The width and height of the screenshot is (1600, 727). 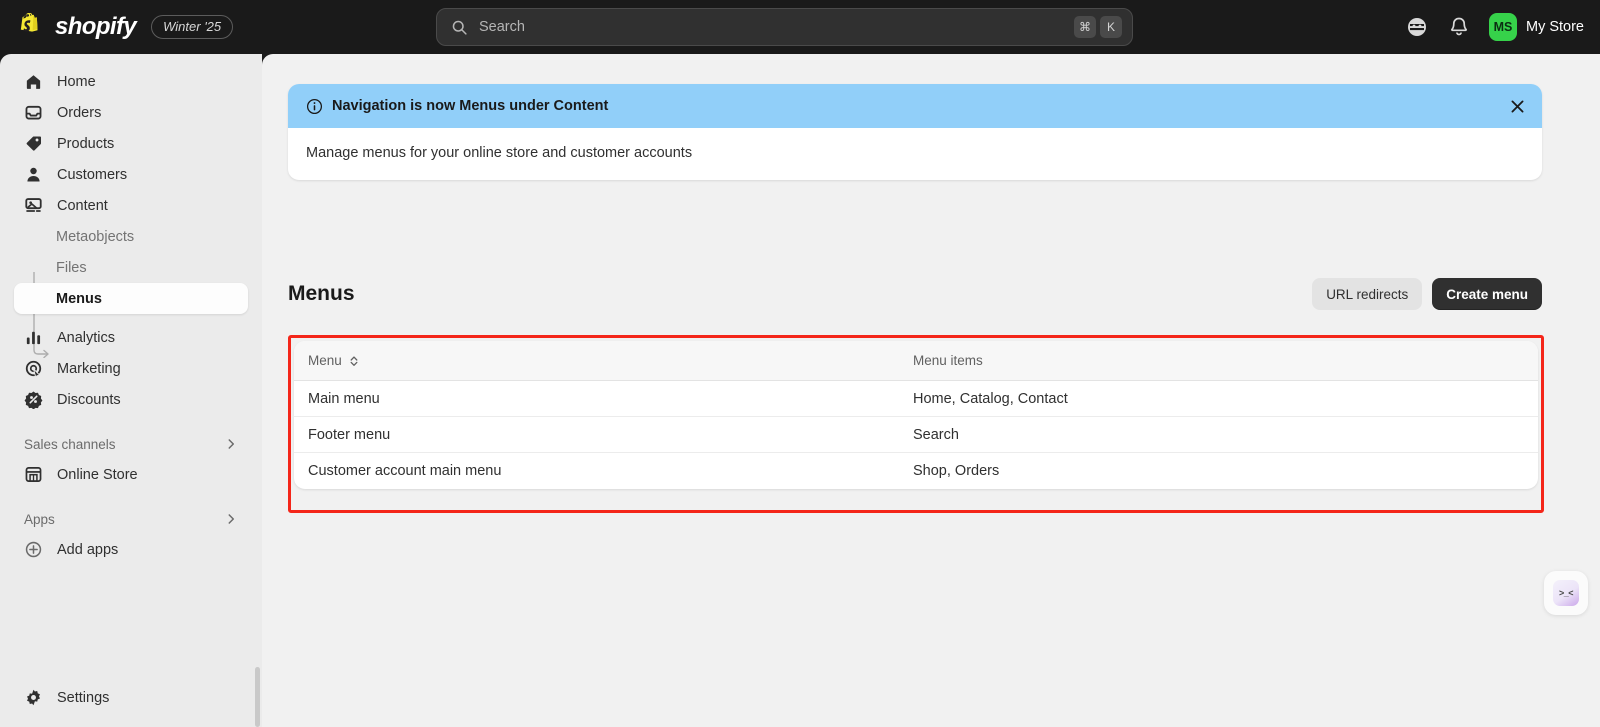 I want to click on top-bar-actions: MS My Store, so click(x=1494, y=27).